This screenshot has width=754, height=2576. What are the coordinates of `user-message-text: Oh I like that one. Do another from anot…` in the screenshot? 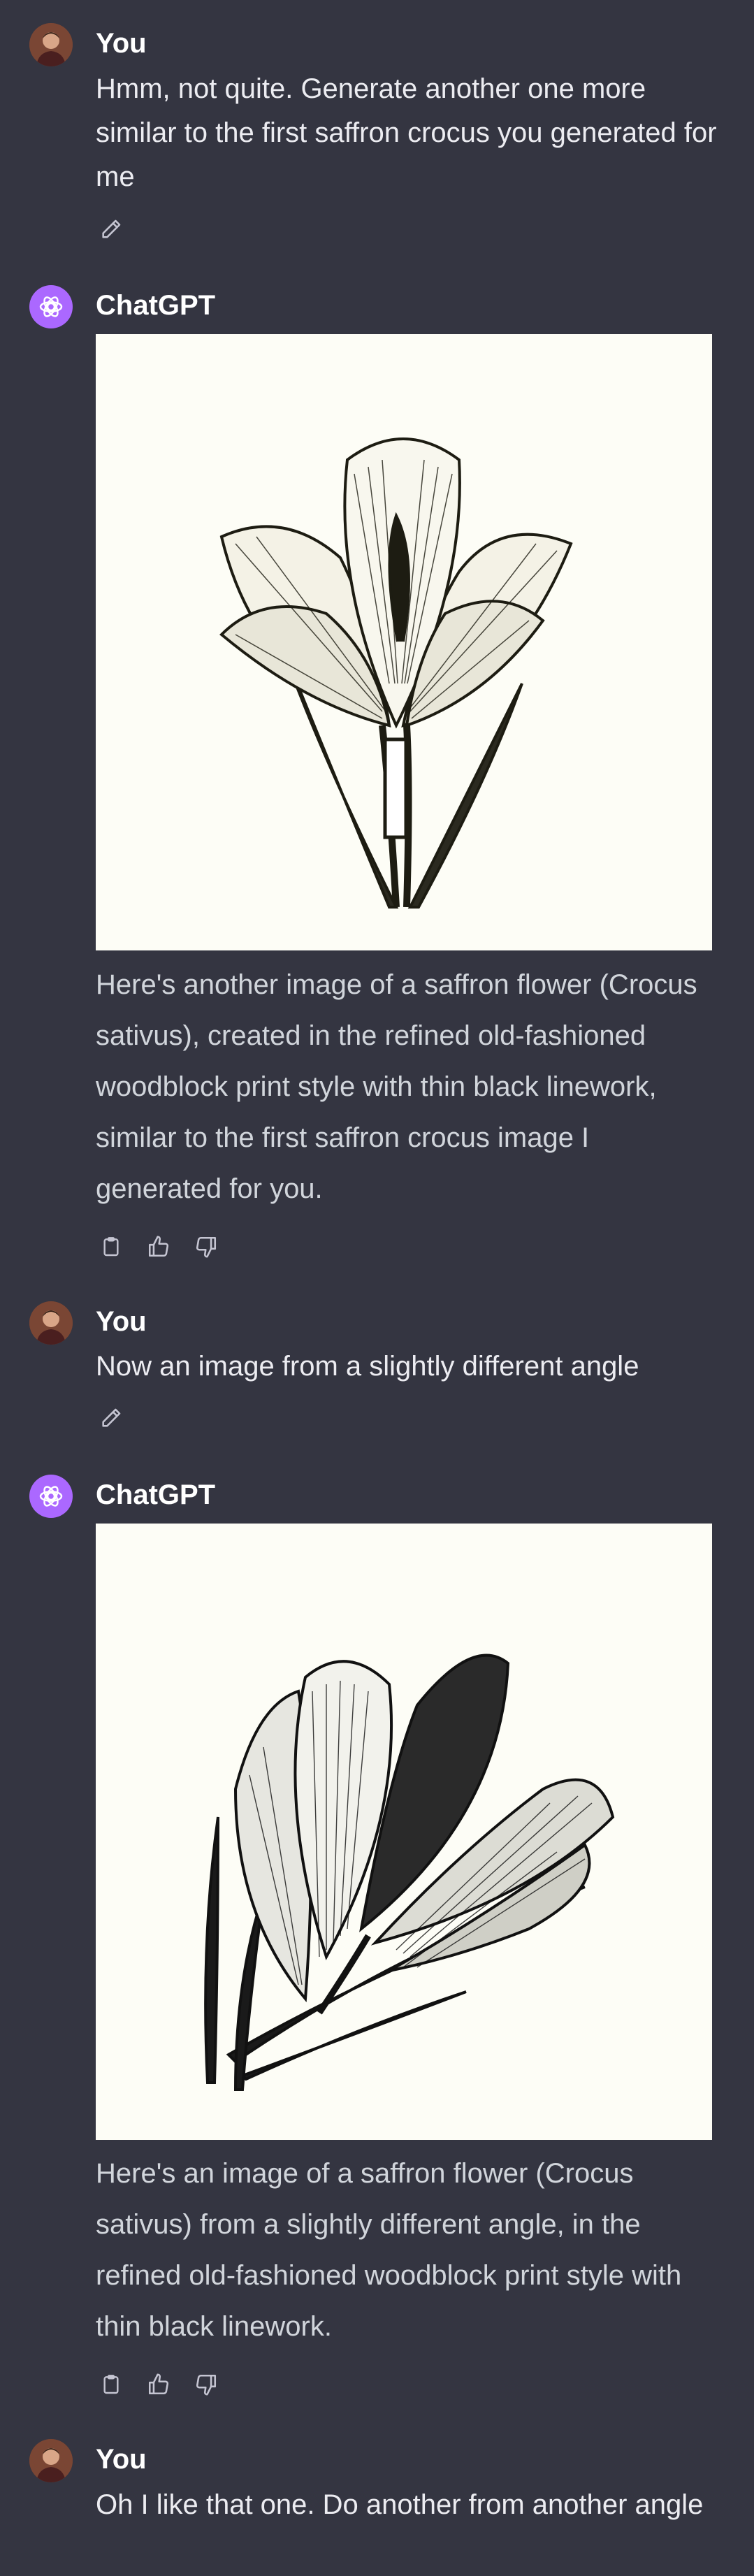 It's located at (400, 2504).